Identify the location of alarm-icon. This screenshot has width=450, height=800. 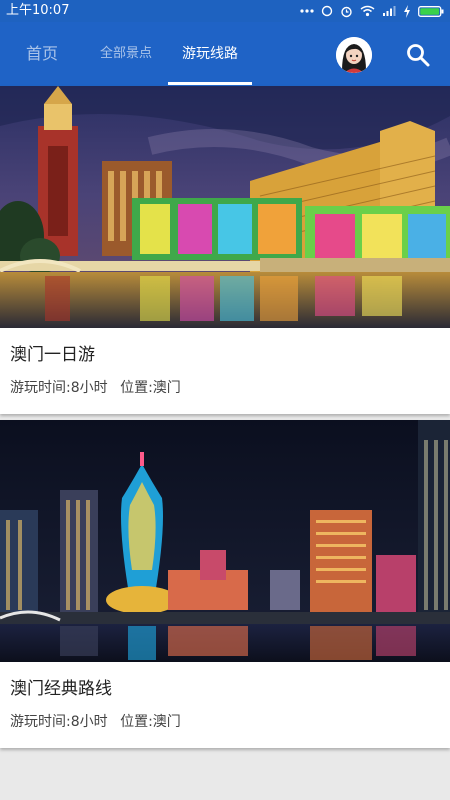
(346, 11).